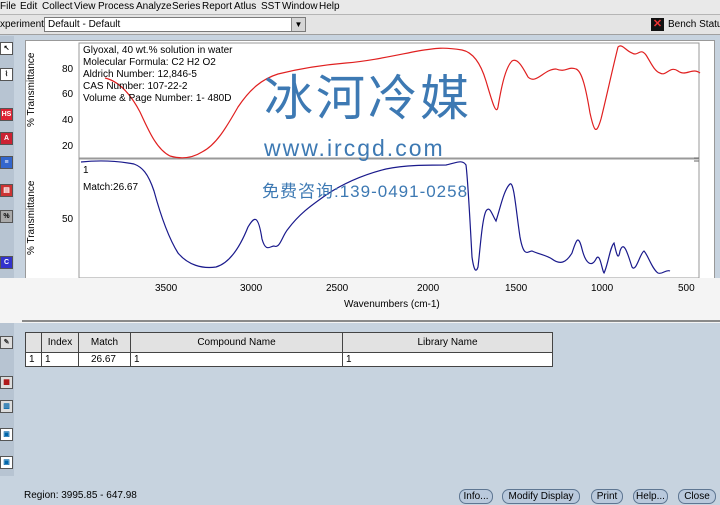 This screenshot has height=505, width=720. What do you see at coordinates (140, 74) in the screenshot?
I see `aldrich-number: Aldrich Number: 12,846-5` at bounding box center [140, 74].